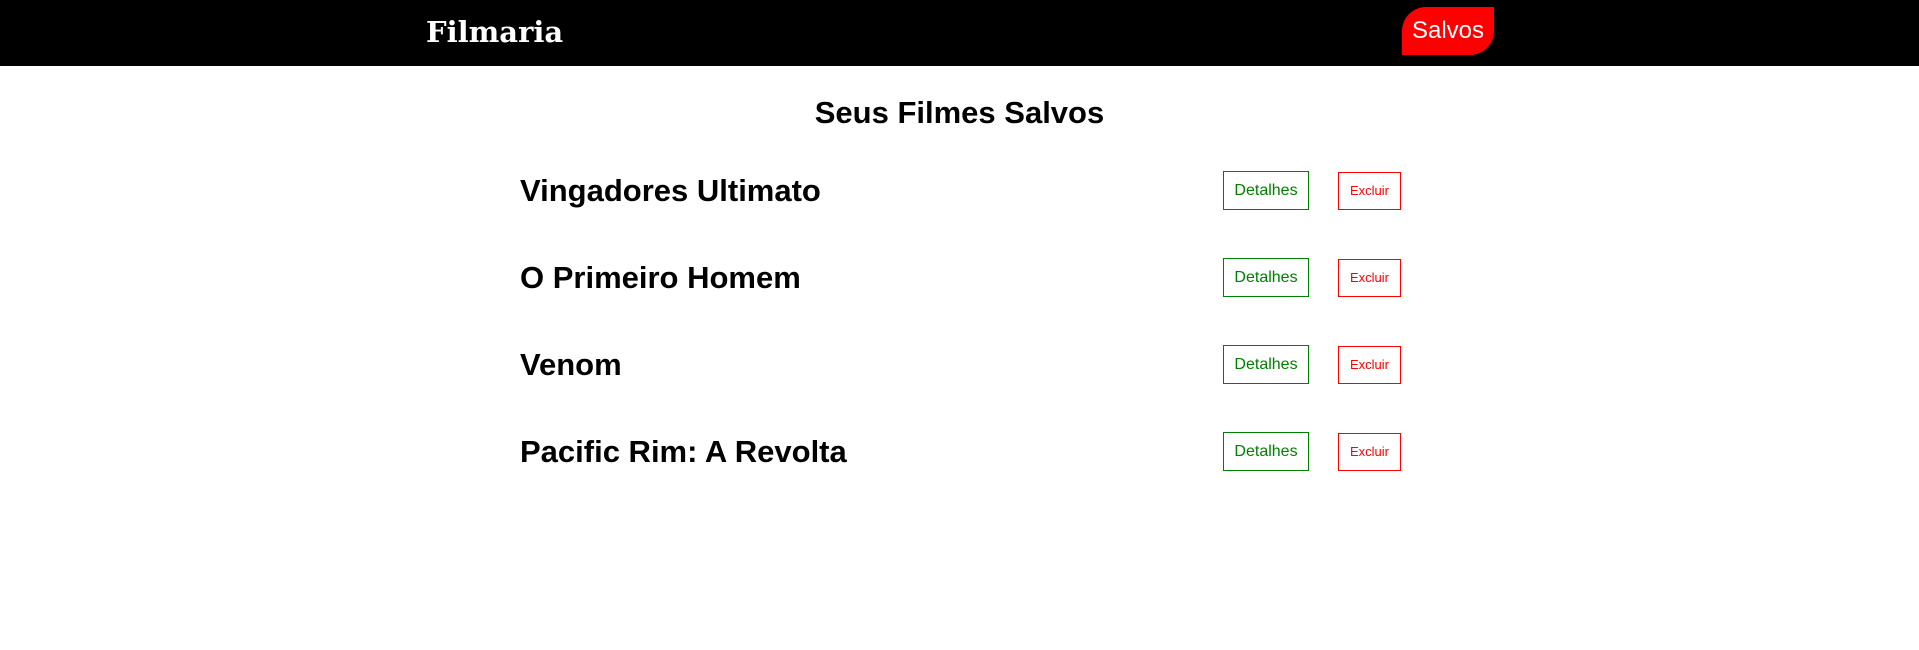 Image resolution: width=1919 pixels, height=650 pixels. What do you see at coordinates (961, 296) in the screenshot?
I see `movie-item: O Primeiro Homem Detalhes Excluir` at bounding box center [961, 296].